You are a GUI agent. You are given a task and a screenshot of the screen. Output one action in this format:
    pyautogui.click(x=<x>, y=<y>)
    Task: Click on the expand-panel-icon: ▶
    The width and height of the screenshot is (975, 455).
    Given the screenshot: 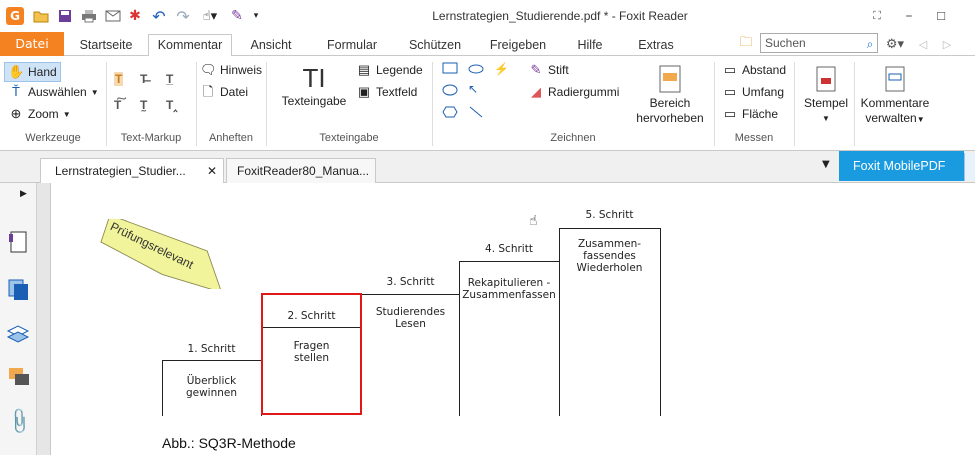 What is the action you would take?
    pyautogui.click(x=23, y=194)
    